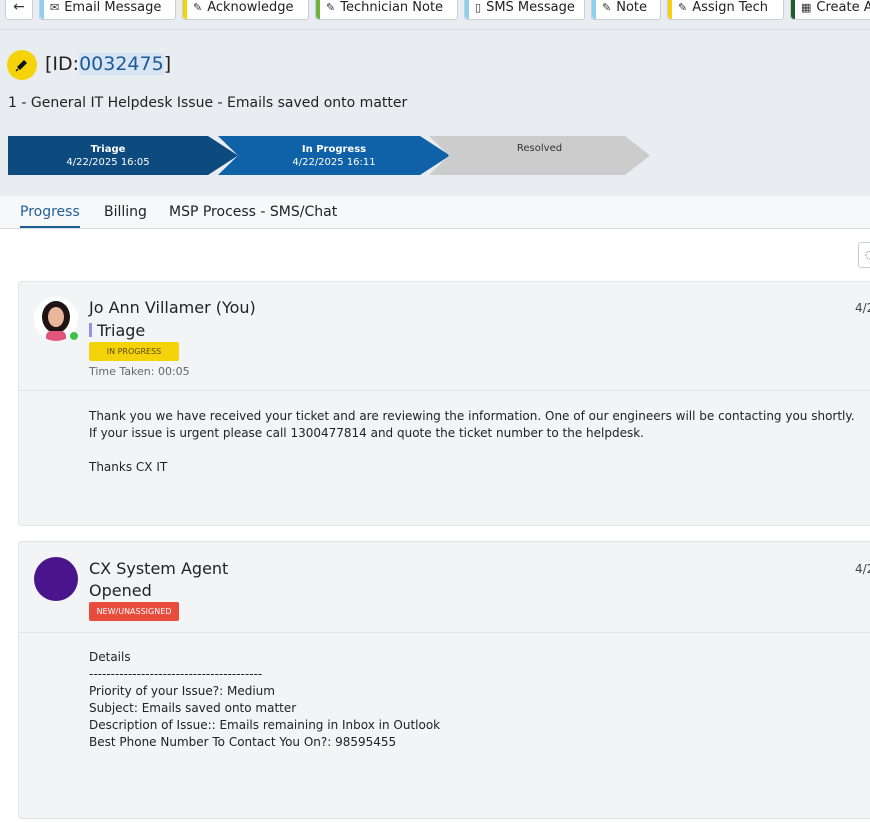  I want to click on status-badge: IN PROGRESS, so click(134, 351).